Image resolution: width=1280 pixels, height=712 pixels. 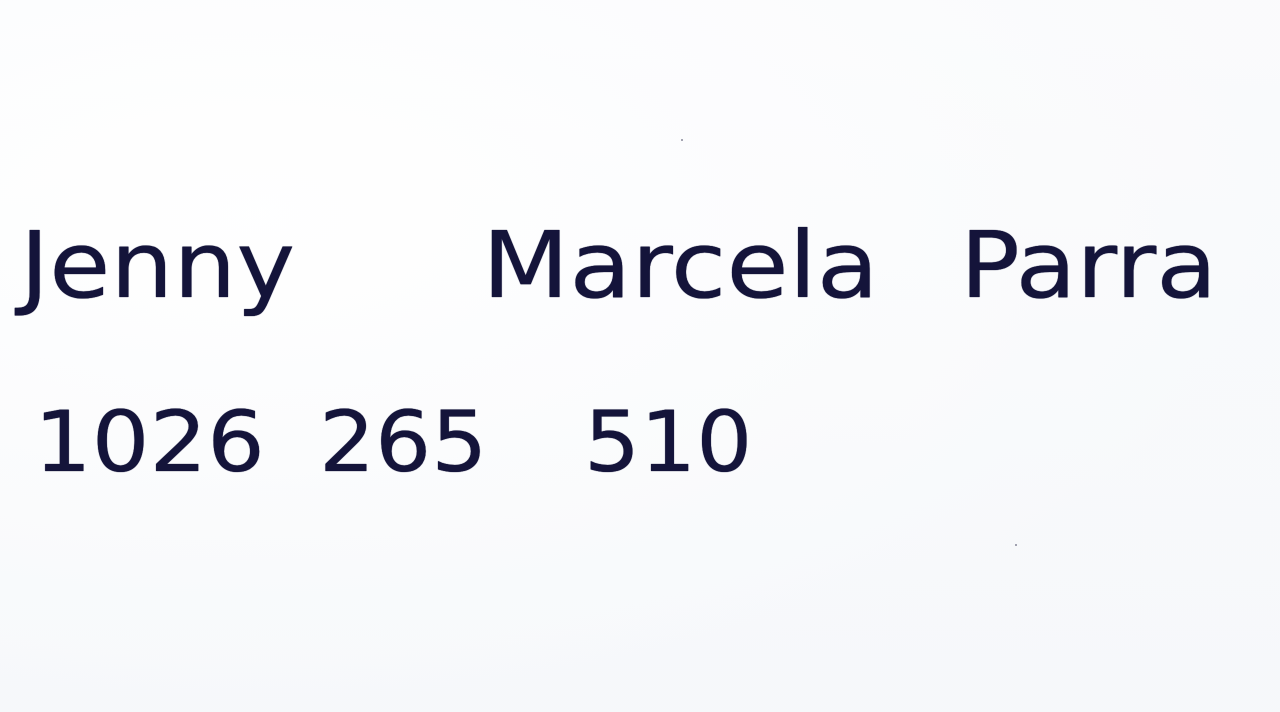 What do you see at coordinates (680, 265) in the screenshot?
I see `middle-name: Marcela` at bounding box center [680, 265].